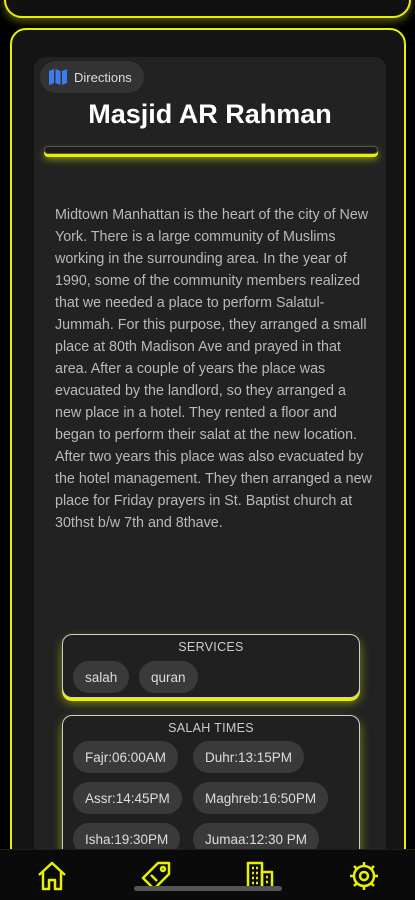 This screenshot has height=900, width=415. Describe the element at coordinates (207, 874) in the screenshot. I see `bottom-navigation` at that location.